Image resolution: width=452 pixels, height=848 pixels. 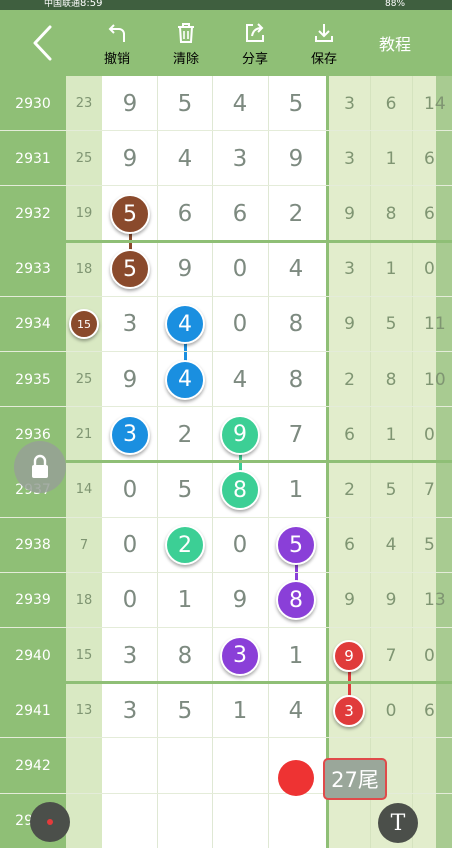 I want to click on table-row: 2933185904310, so click(x=226, y=269).